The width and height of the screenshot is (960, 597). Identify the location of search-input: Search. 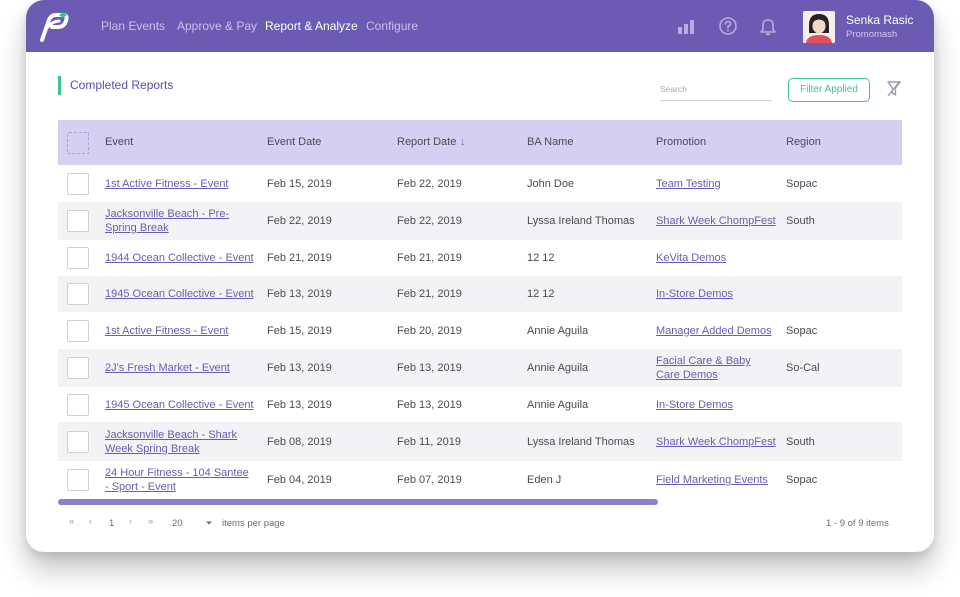
(716, 90).